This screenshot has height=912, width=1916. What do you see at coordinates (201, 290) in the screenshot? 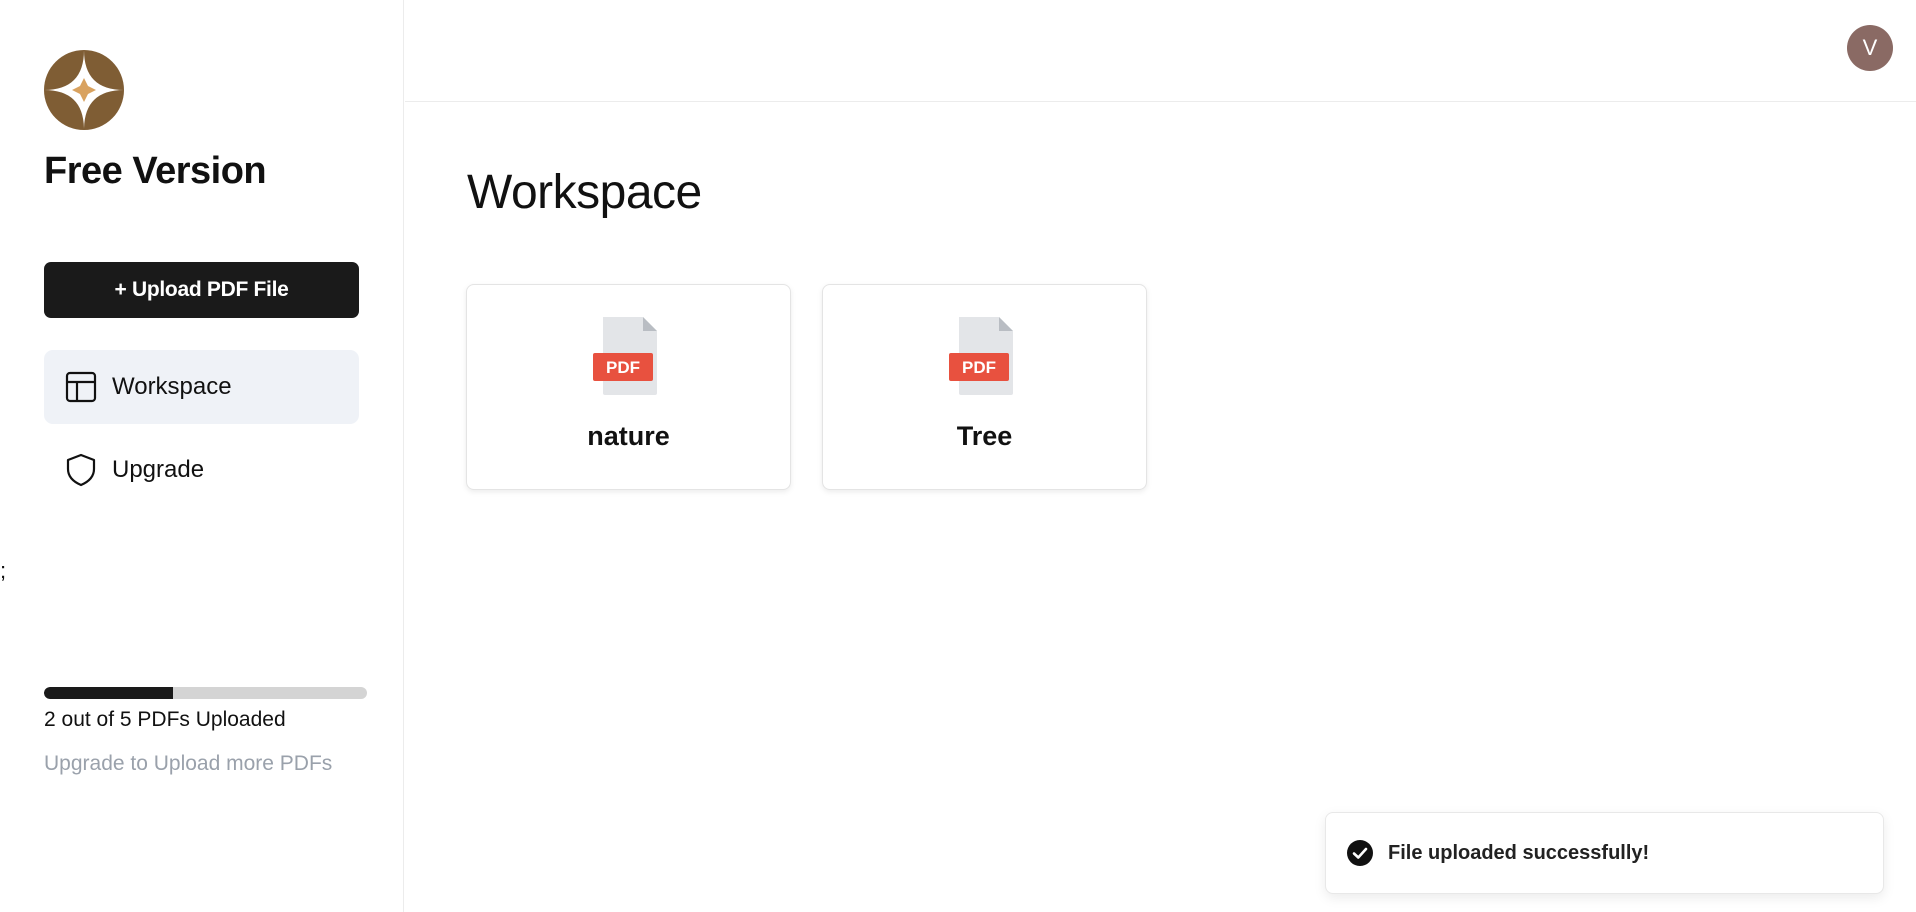
I see `upload-pdf-button: + Upload PDF File` at bounding box center [201, 290].